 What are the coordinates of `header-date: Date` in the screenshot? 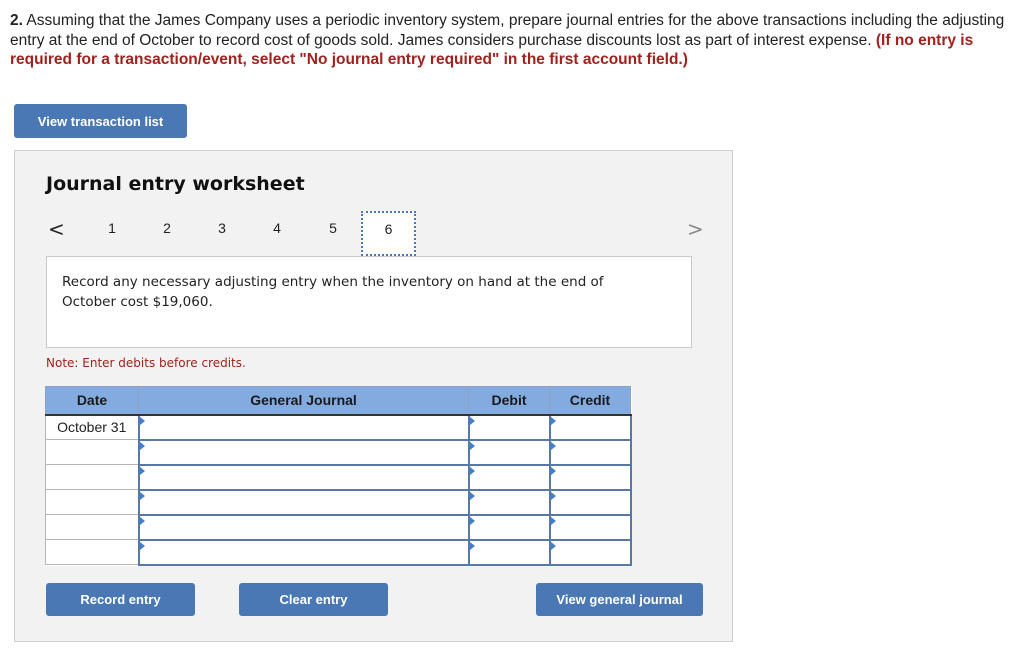 It's located at (92, 401).